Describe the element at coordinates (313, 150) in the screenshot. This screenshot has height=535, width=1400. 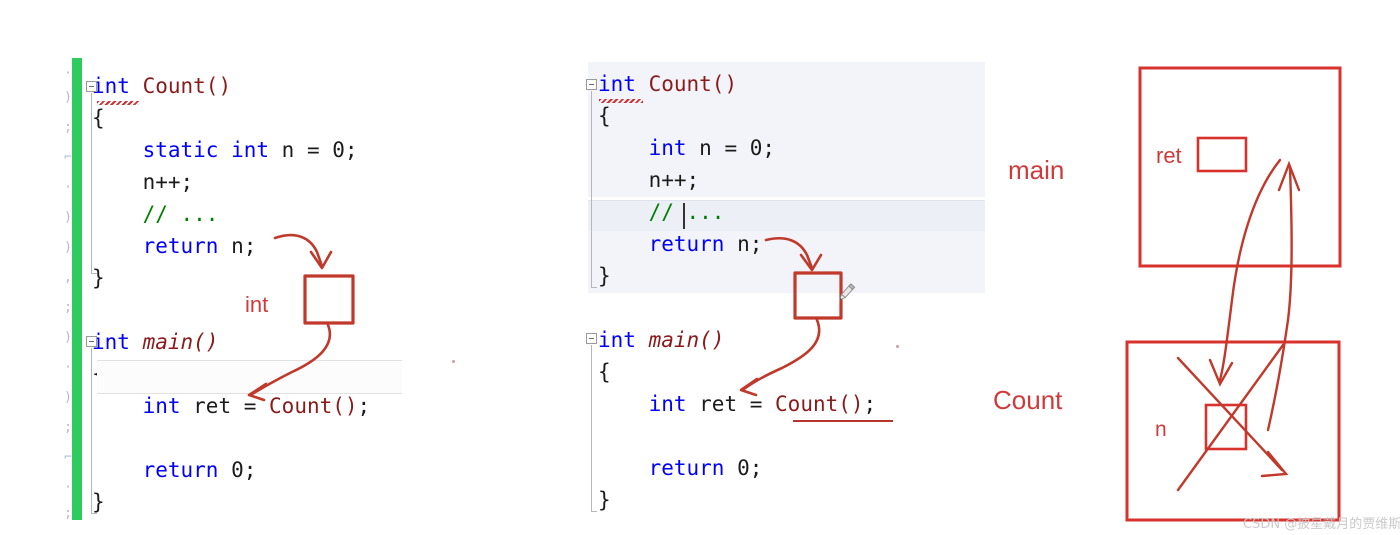
I see `code-token: n = 0;` at that location.